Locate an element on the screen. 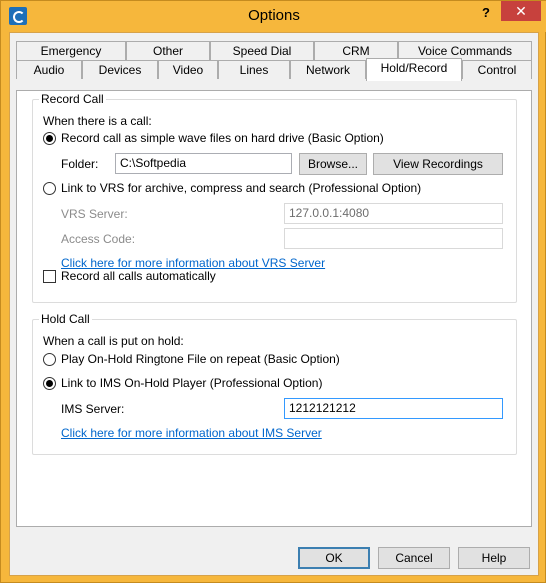 The width and height of the screenshot is (546, 583). tab-control: Control is located at coordinates (497, 69).